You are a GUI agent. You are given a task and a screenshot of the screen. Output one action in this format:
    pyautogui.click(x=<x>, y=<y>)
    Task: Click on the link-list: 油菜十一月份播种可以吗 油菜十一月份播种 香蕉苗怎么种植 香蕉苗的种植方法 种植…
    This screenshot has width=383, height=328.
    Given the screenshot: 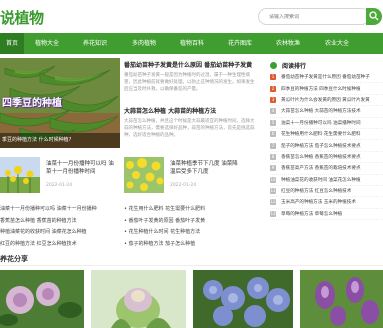 What is the action you would take?
    pyautogui.click(x=60, y=227)
    